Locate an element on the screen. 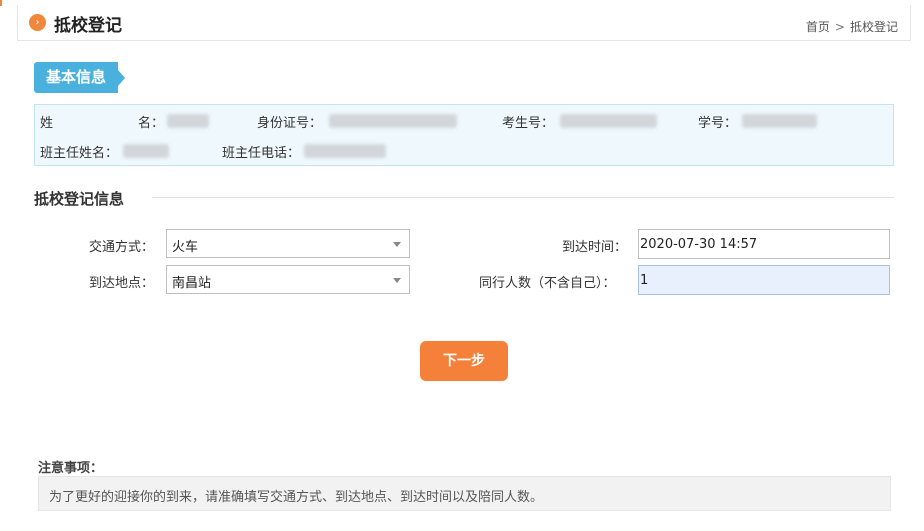 Image resolution: width=924 pixels, height=531 pixels. breadcrumb: 首页 > 抵校登记 is located at coordinates (852, 26).